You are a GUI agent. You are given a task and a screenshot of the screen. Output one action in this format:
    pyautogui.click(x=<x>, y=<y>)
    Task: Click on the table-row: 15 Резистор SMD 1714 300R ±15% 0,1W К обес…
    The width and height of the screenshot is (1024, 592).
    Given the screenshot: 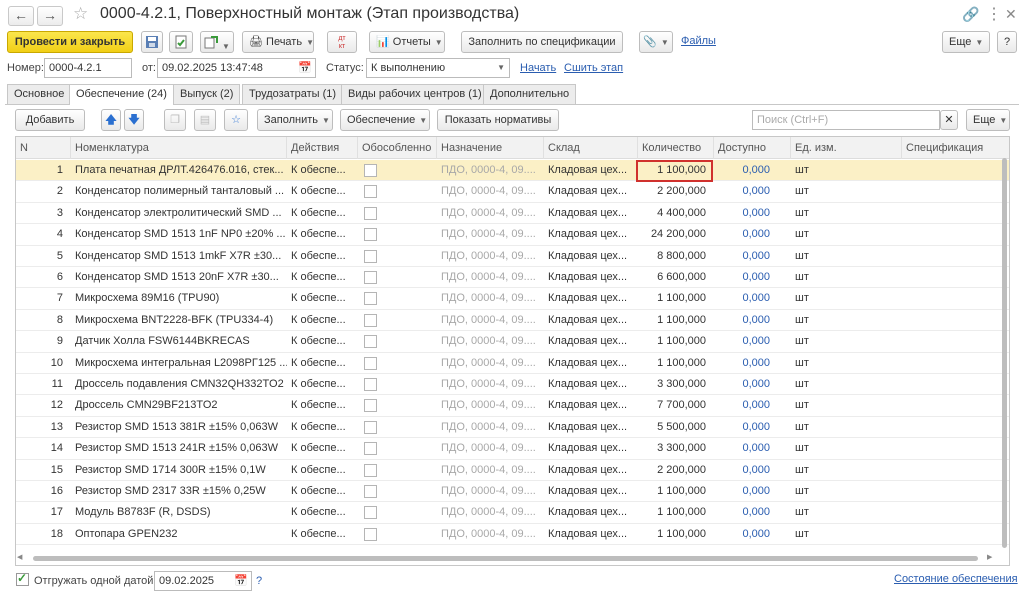 What is the action you would take?
    pyautogui.click(x=512, y=470)
    